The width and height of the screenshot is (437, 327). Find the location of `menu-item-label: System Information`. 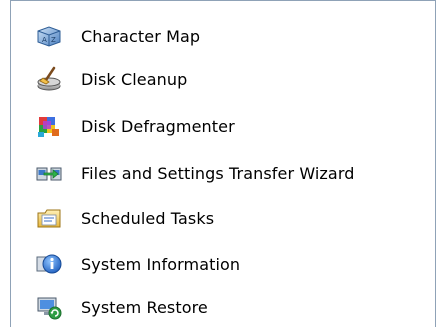

menu-item-label: System Information is located at coordinates (161, 264).